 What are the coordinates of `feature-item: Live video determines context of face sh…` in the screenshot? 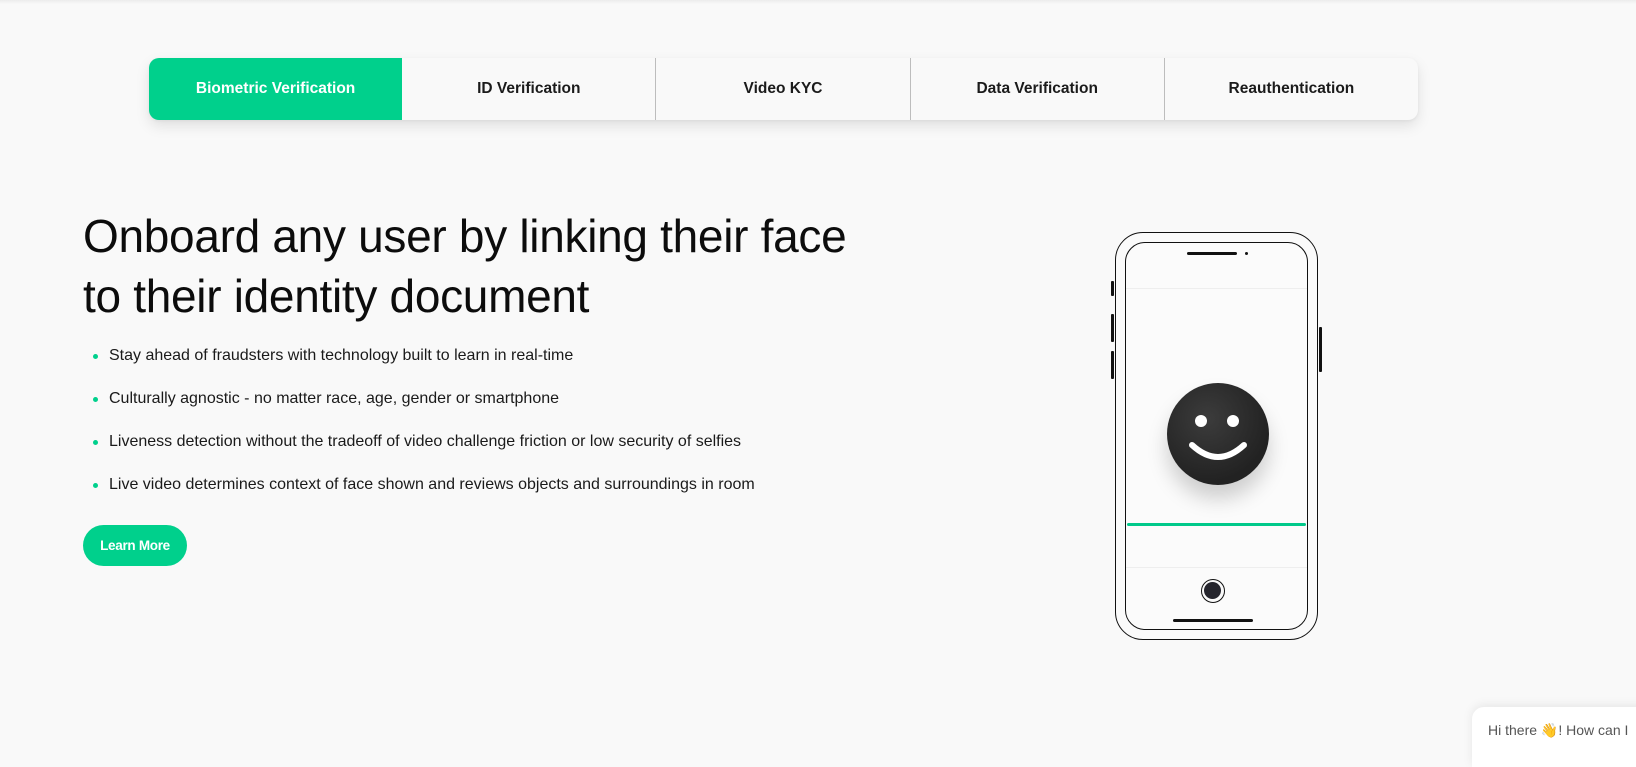 It's located at (423, 494).